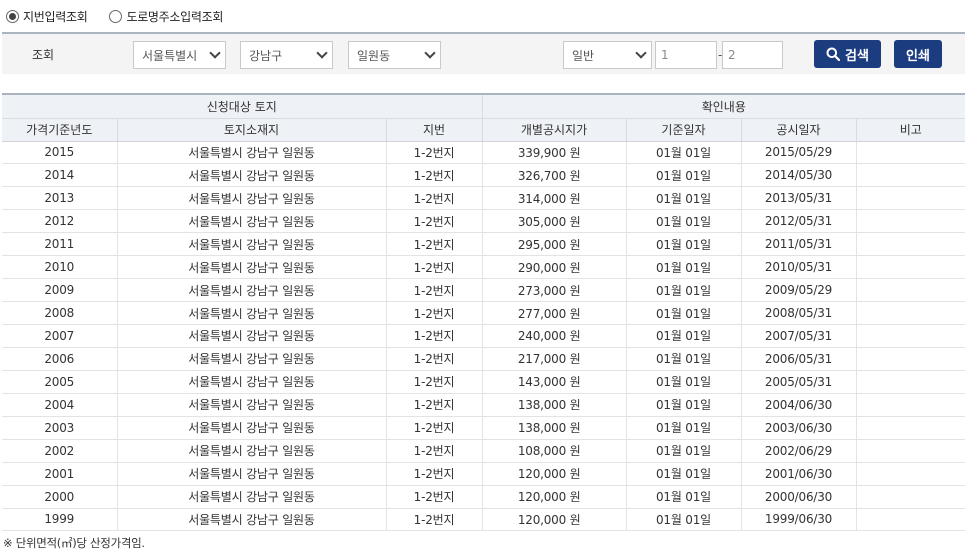  What do you see at coordinates (752, 55) in the screenshot?
I see `bu-number-input: 2` at bounding box center [752, 55].